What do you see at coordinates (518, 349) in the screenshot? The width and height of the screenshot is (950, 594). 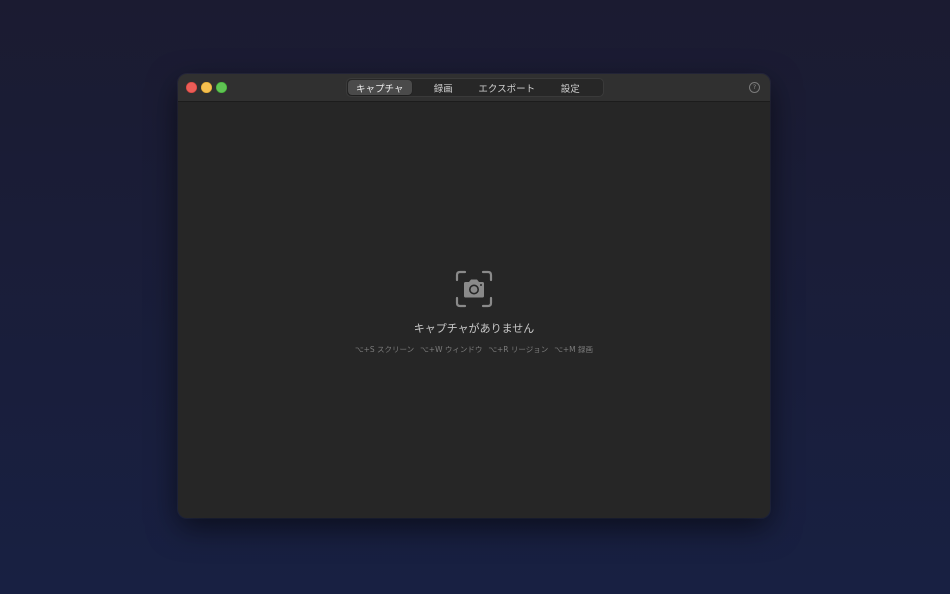 I see `shortcut-region: ⌥+R リージョン` at bounding box center [518, 349].